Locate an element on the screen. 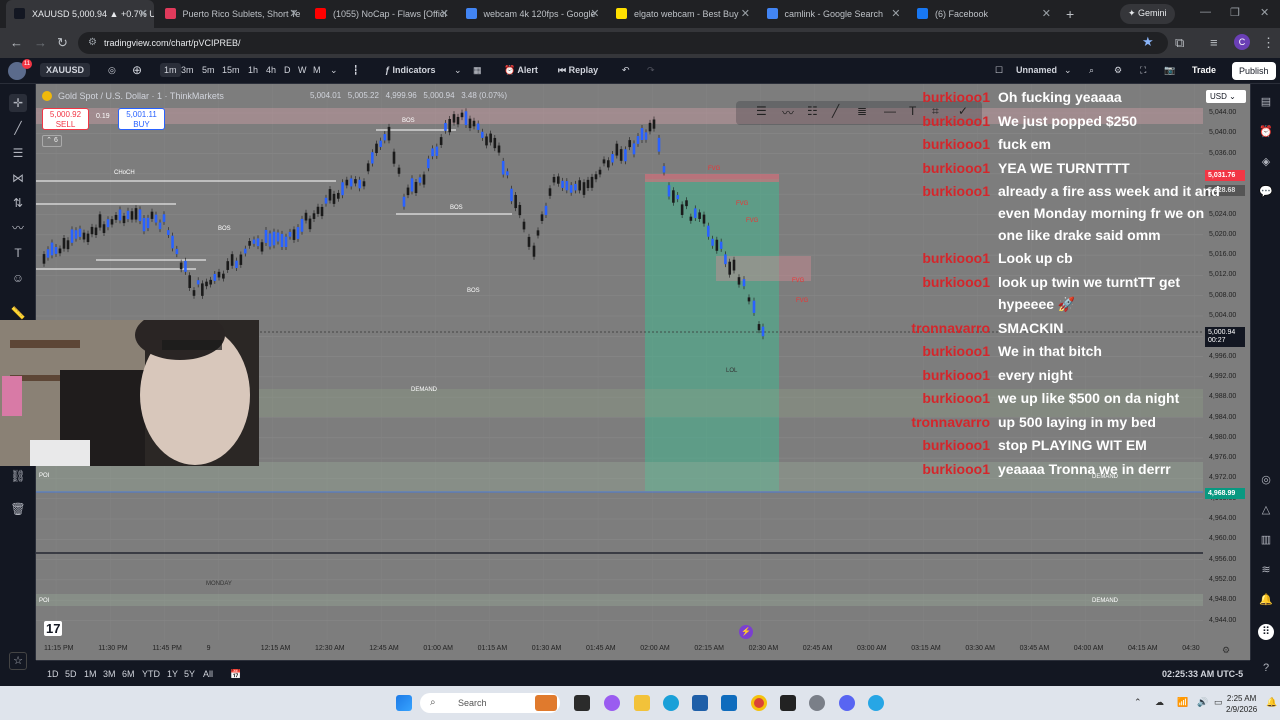 This screenshot has height=720, width=1280. layout-checkbox-icon: ☐ is located at coordinates (999, 70).